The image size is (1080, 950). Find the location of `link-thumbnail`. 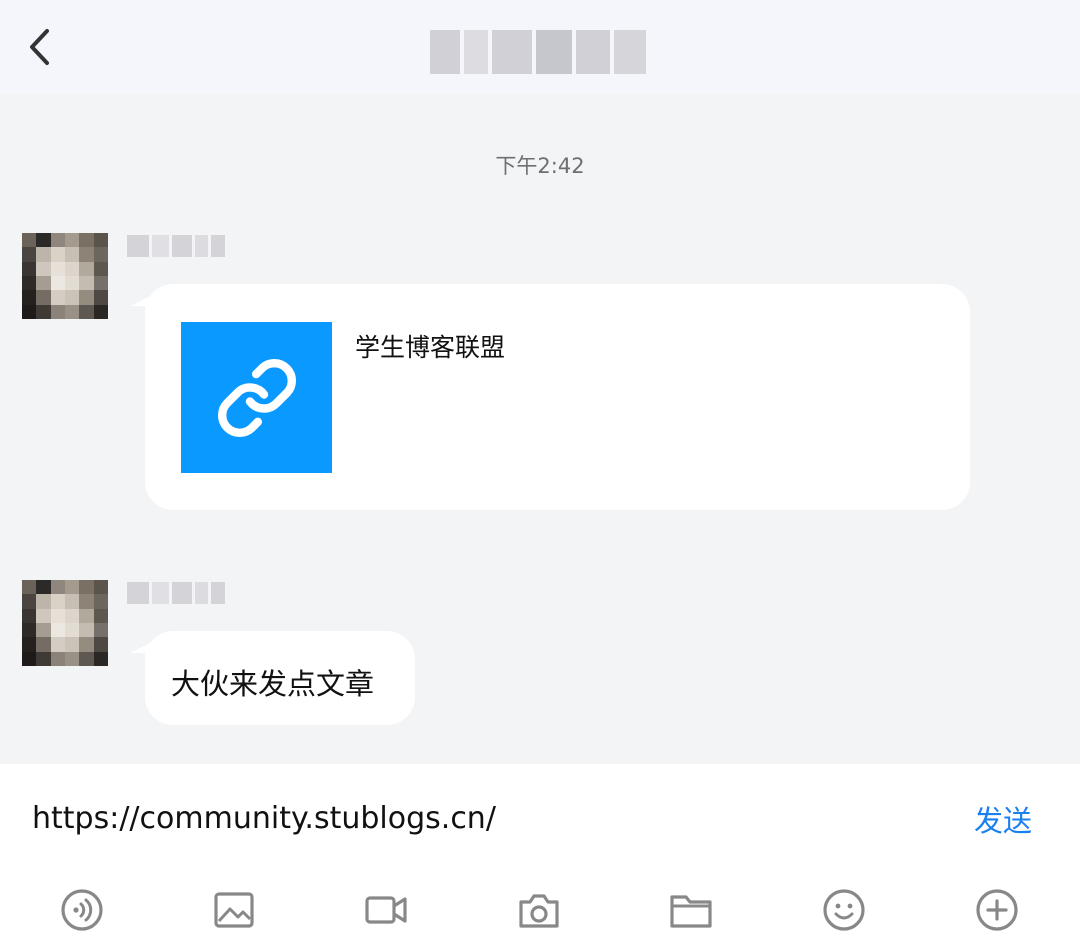

link-thumbnail is located at coordinates (256, 397).